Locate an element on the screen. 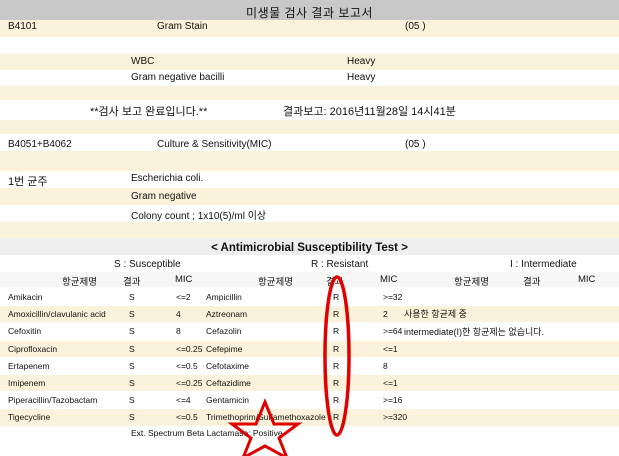 The width and height of the screenshot is (619, 456). annotation-ellipse is located at coordinates (337, 356).